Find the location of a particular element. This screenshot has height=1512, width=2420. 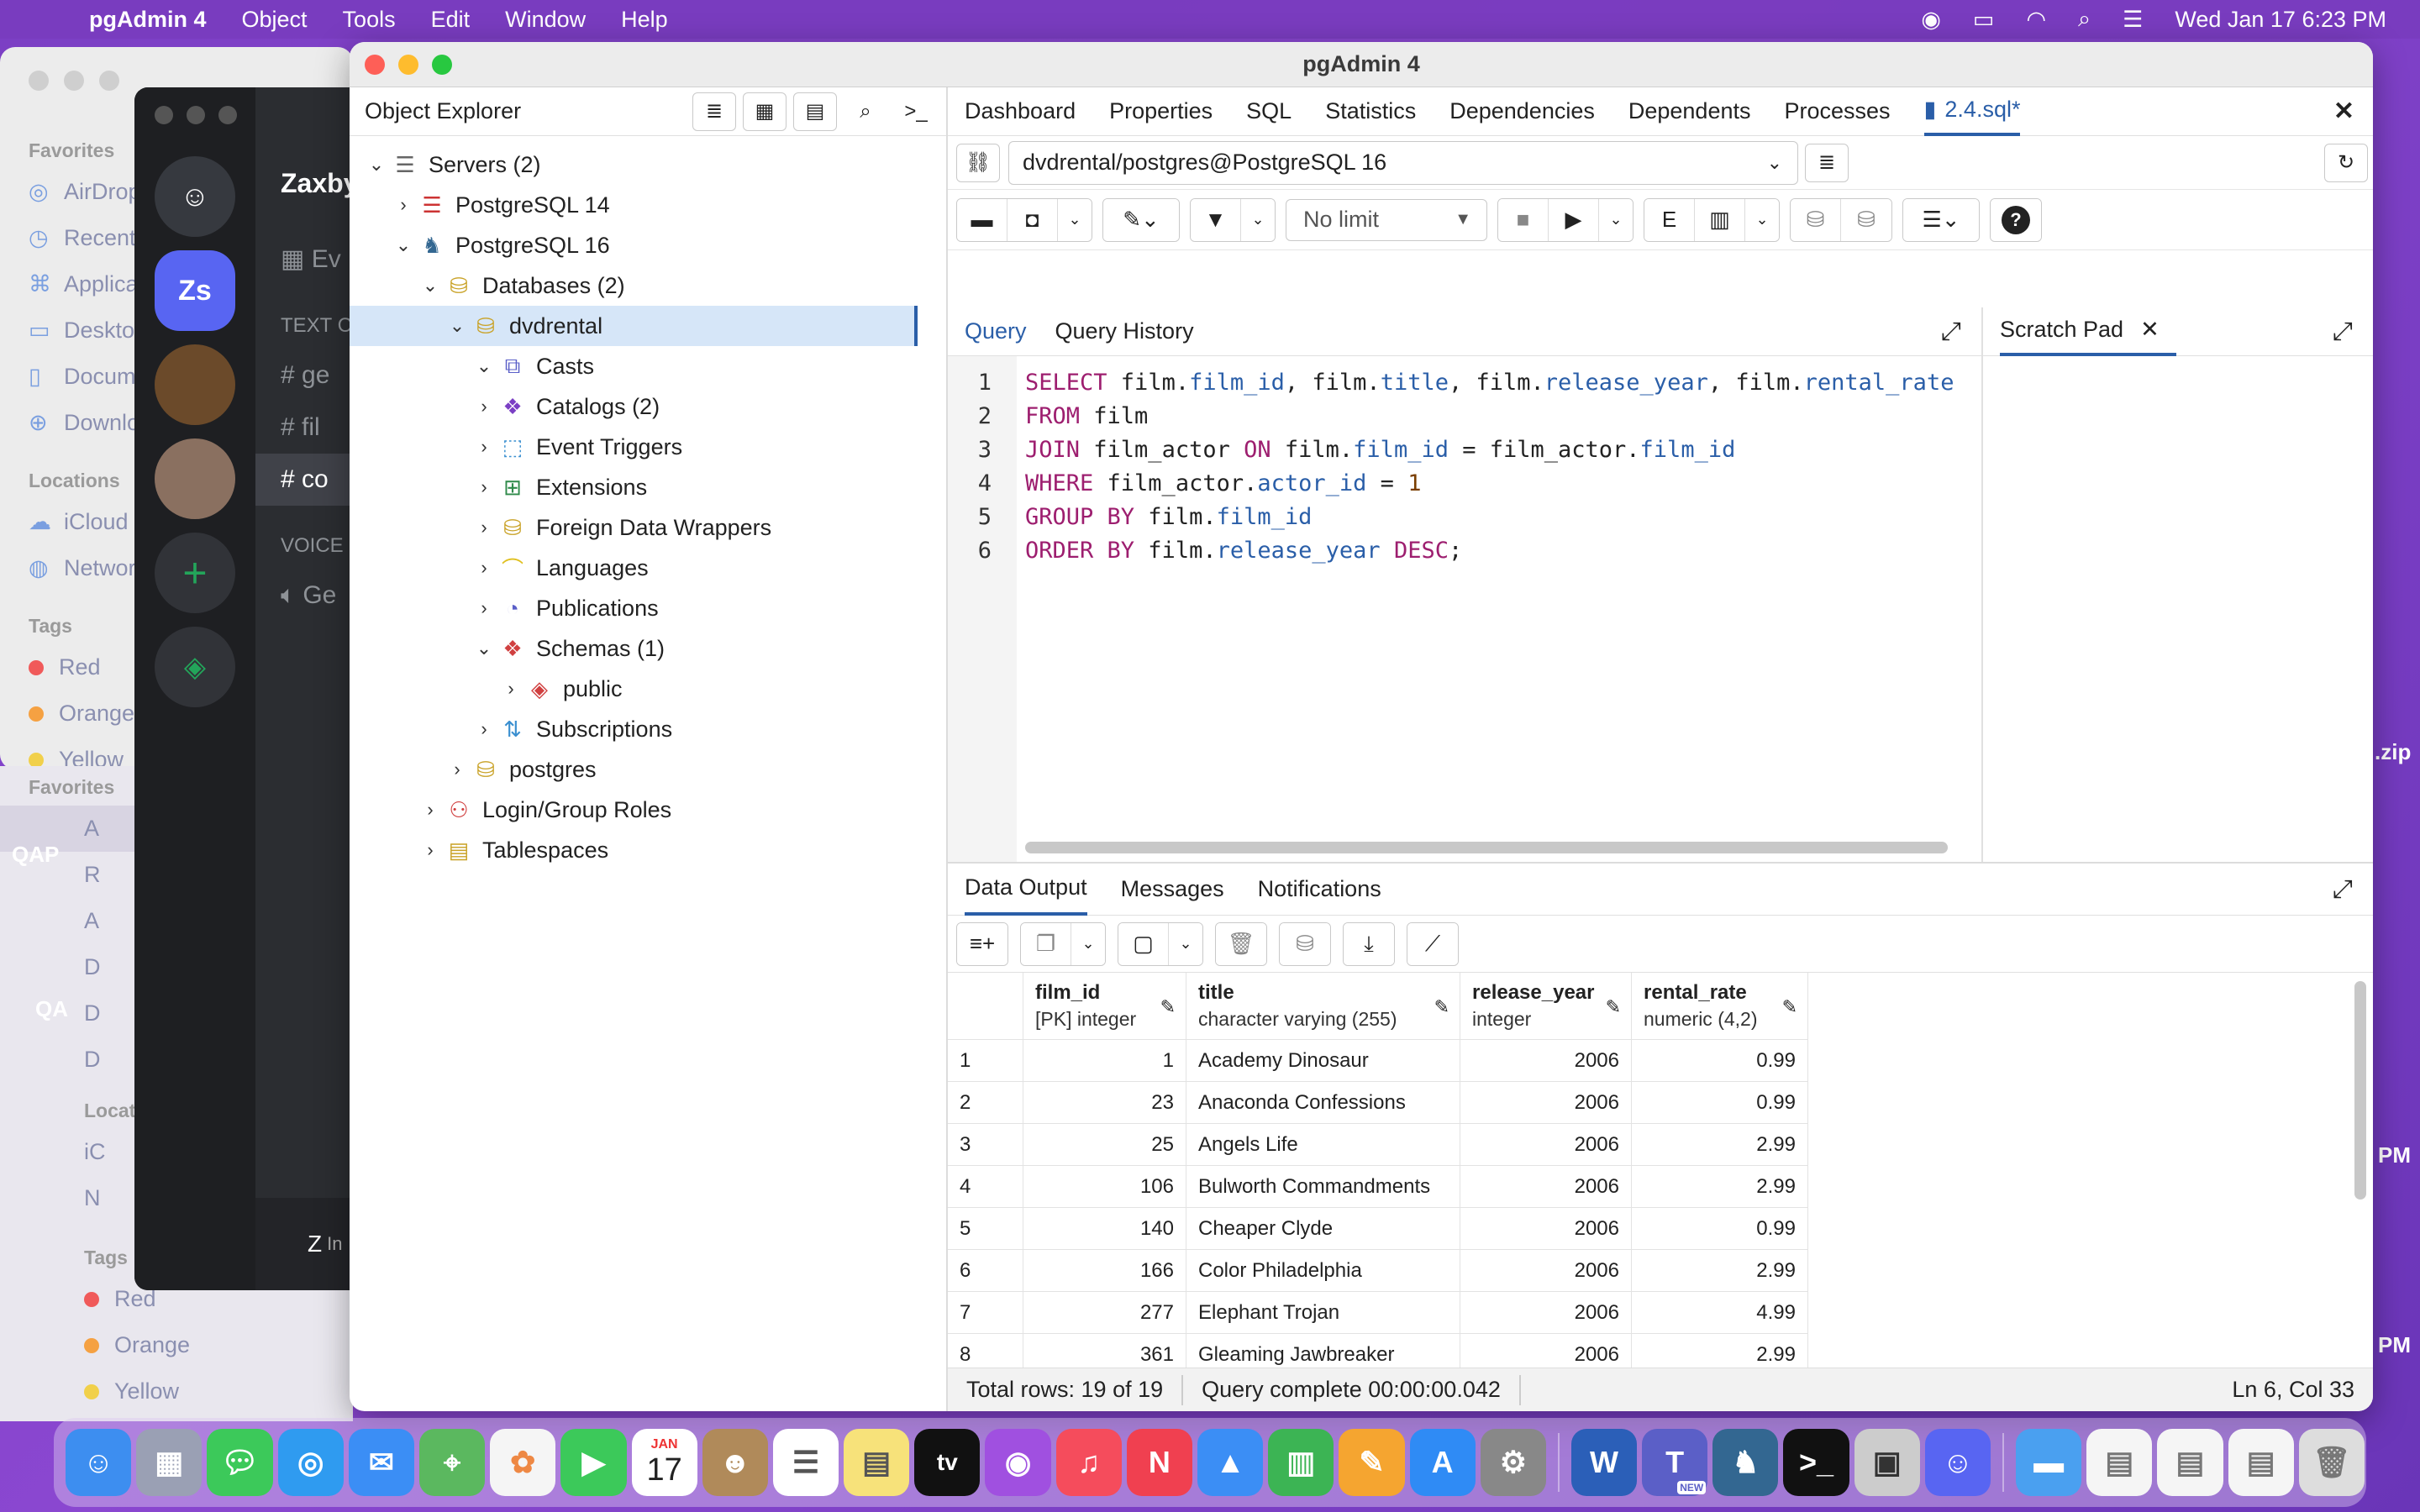

dock-numbers-icon: ▥ is located at coordinates (1301, 1462).